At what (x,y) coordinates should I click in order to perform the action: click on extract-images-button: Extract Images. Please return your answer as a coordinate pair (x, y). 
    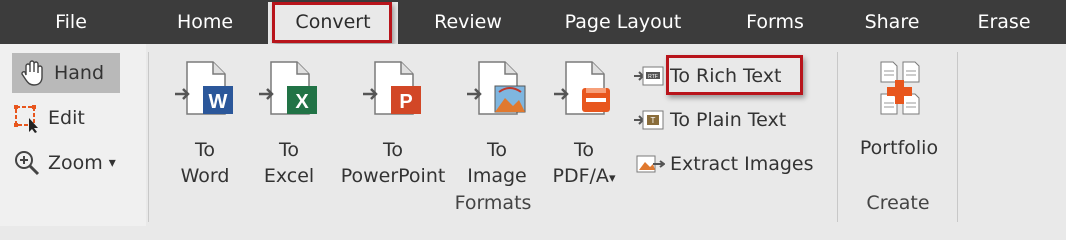
    Looking at the image, I should click on (723, 164).